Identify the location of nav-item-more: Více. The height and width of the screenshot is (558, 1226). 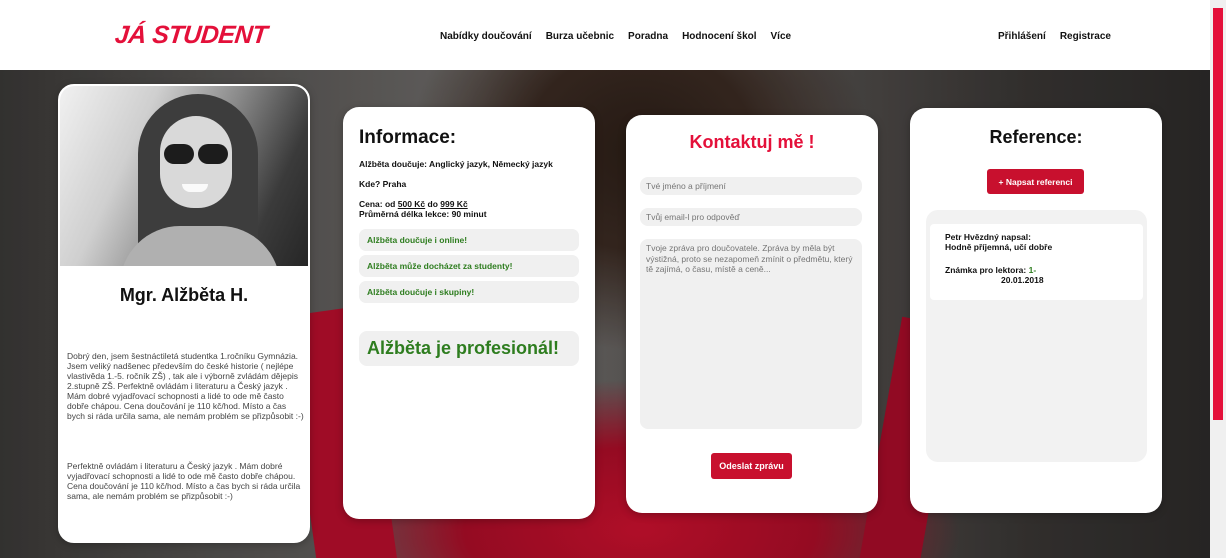
(781, 36).